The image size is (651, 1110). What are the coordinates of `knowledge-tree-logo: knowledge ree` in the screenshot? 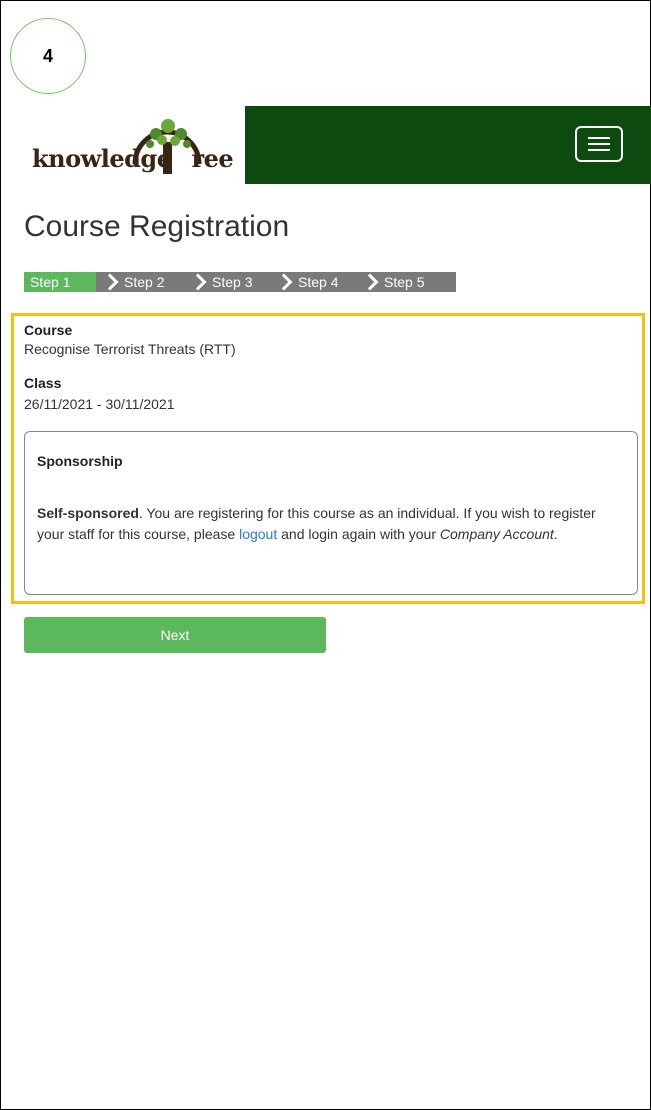 It's located at (133, 147).